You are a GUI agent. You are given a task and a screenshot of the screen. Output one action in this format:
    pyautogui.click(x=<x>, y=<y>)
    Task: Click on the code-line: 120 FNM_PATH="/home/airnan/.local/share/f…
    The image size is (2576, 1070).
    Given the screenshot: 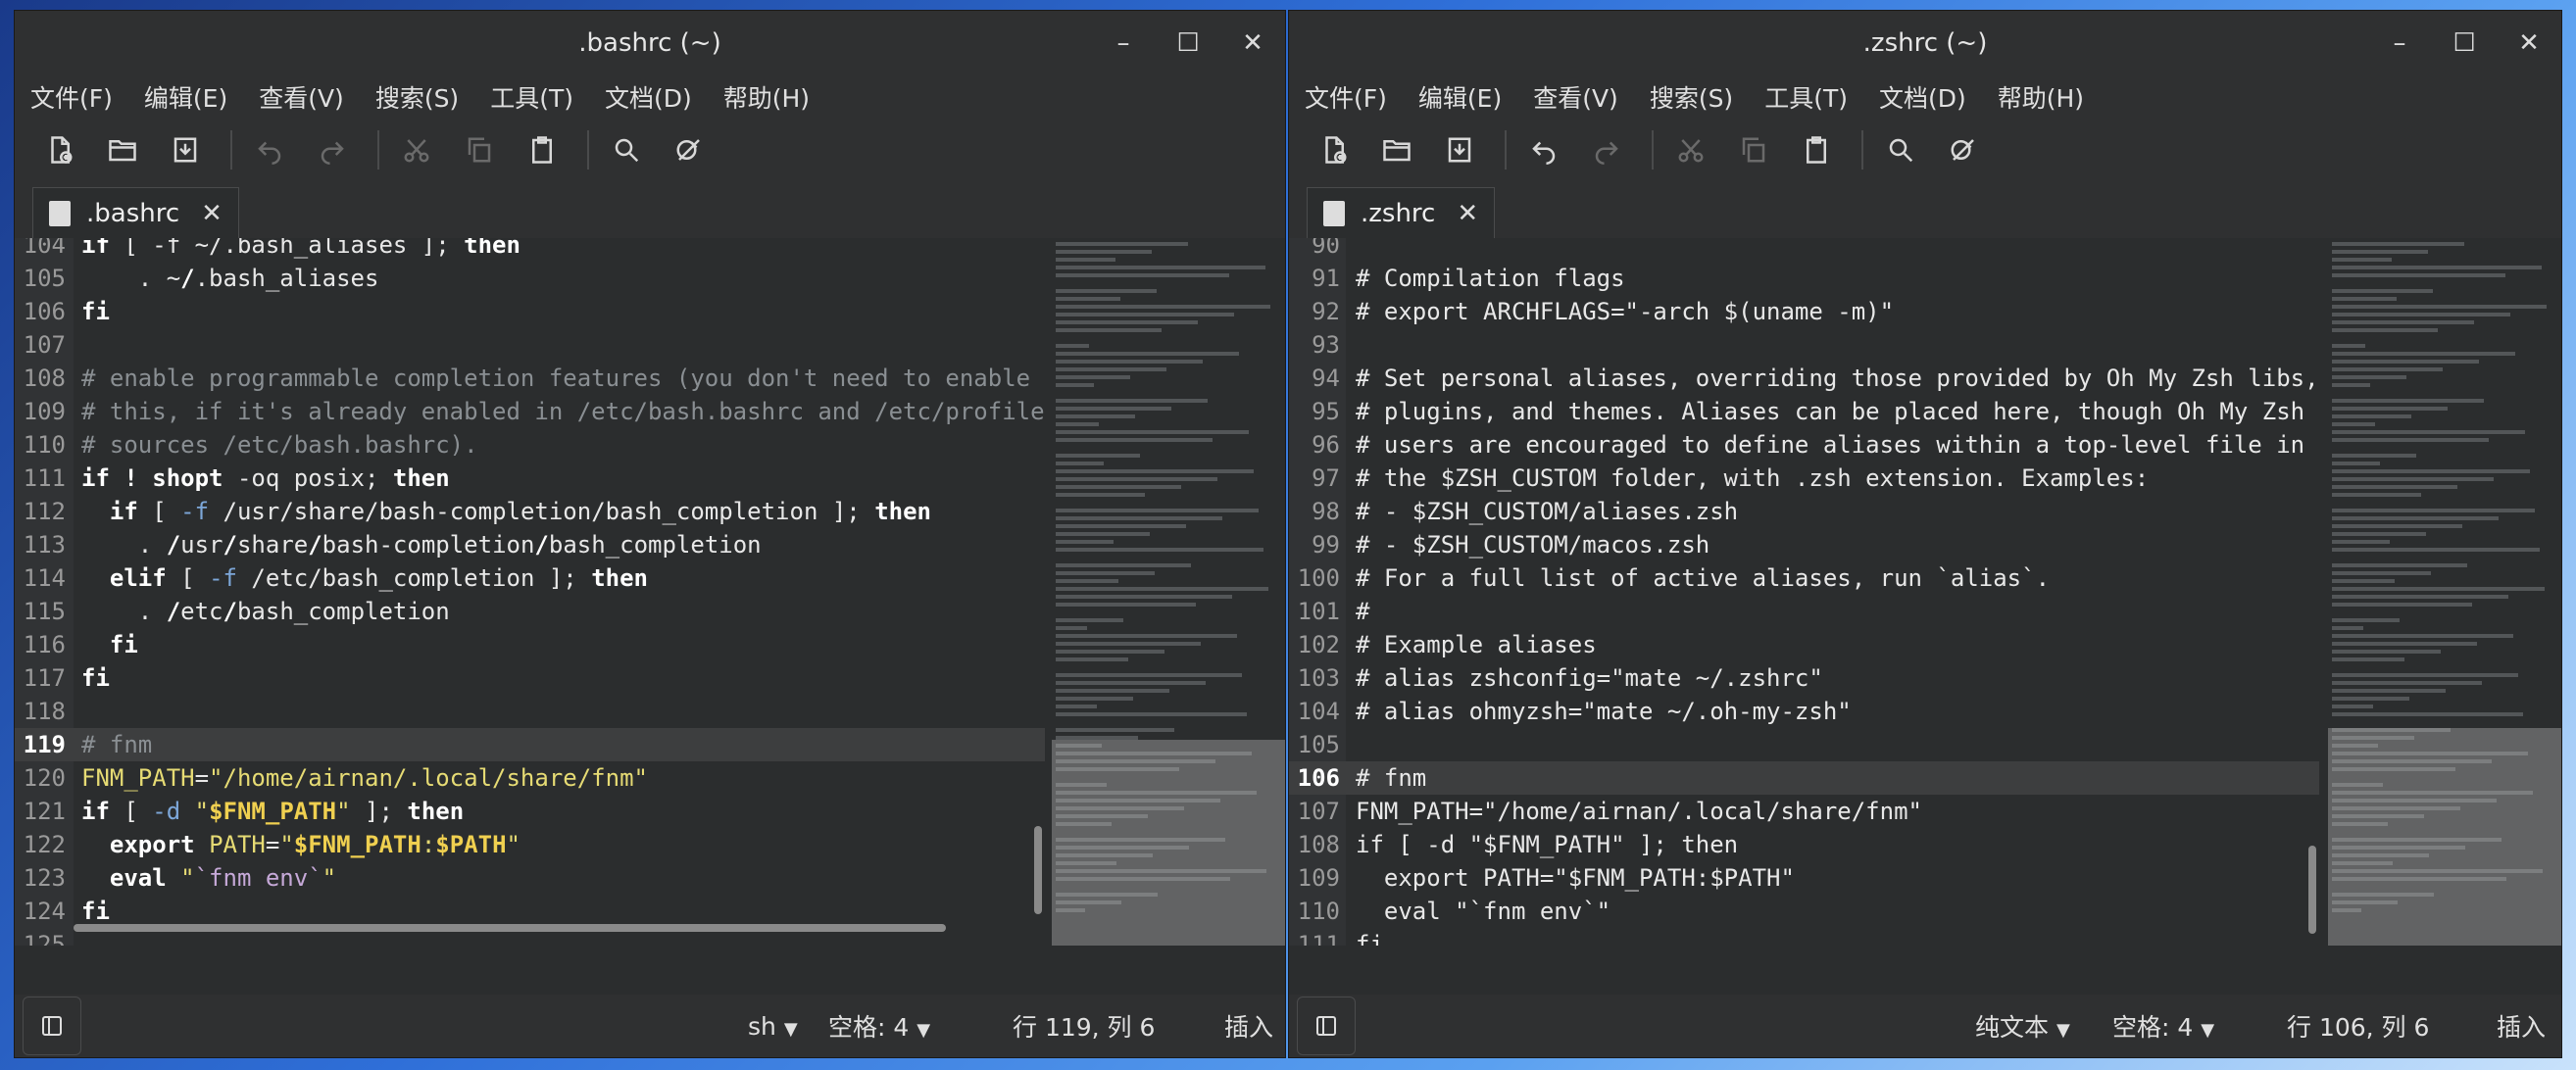 What is the action you would take?
    pyautogui.click(x=530, y=778)
    